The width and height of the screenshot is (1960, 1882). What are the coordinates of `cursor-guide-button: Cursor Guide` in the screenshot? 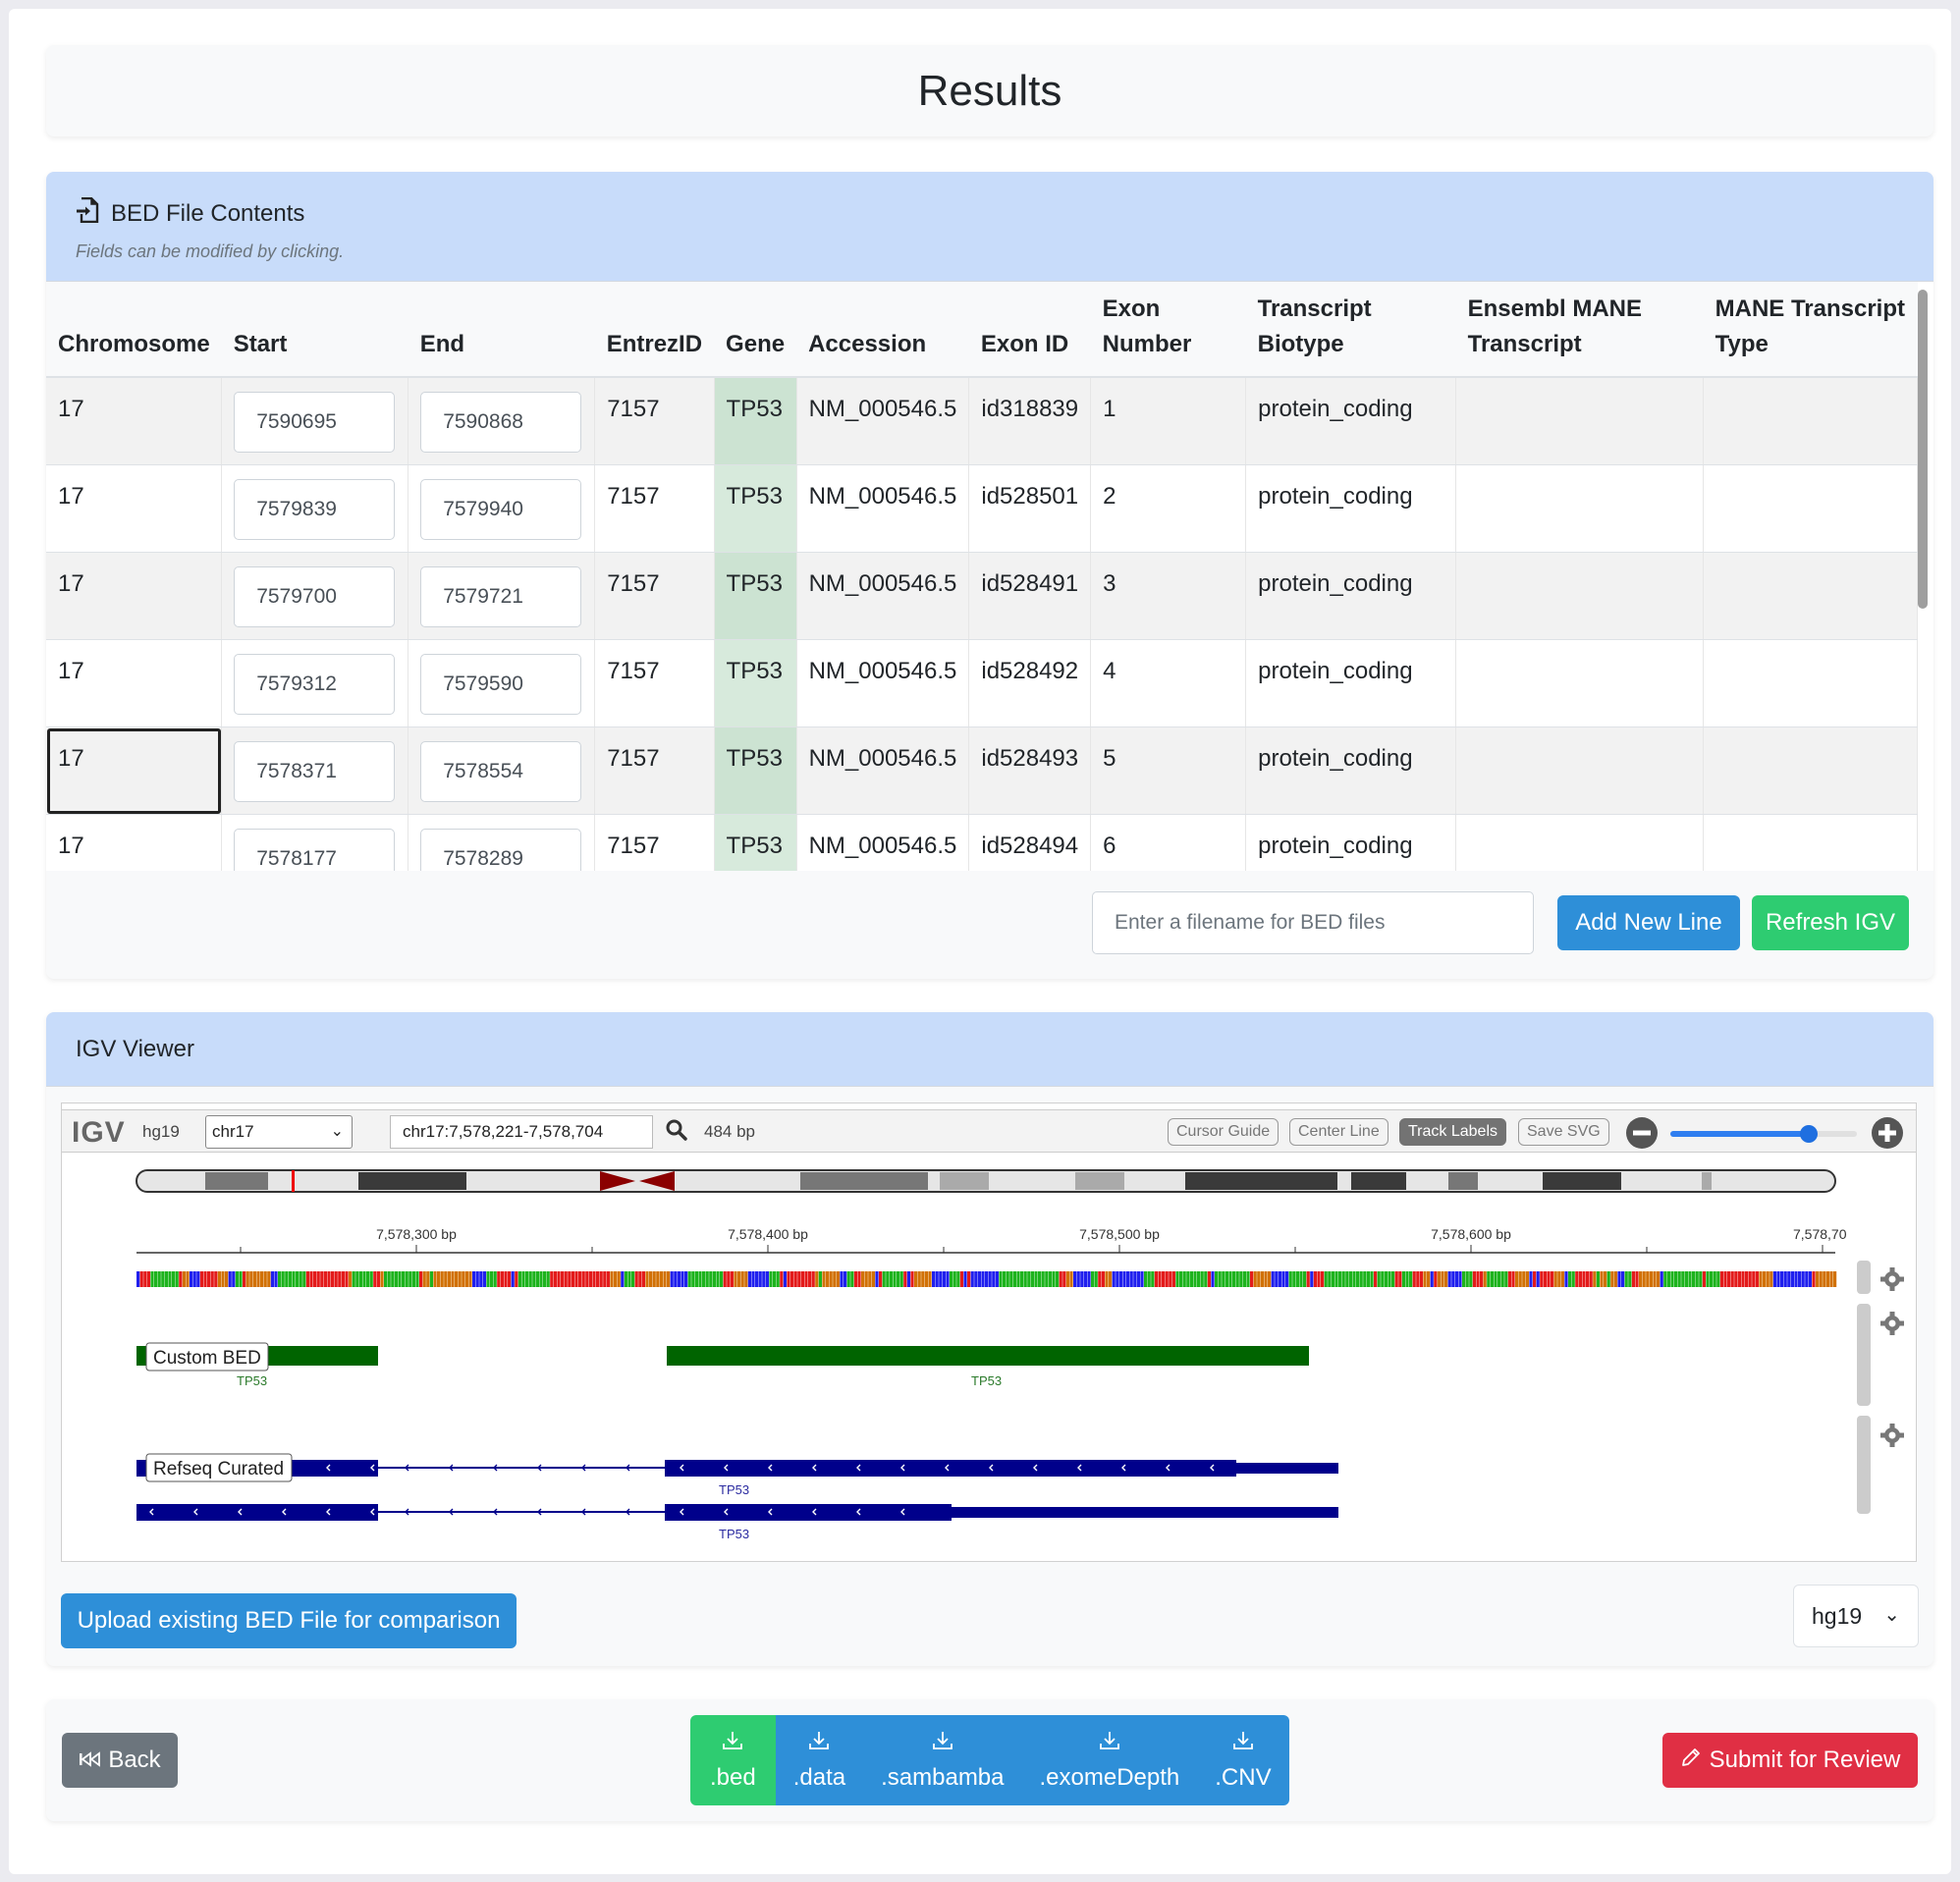 It's located at (1223, 1132).